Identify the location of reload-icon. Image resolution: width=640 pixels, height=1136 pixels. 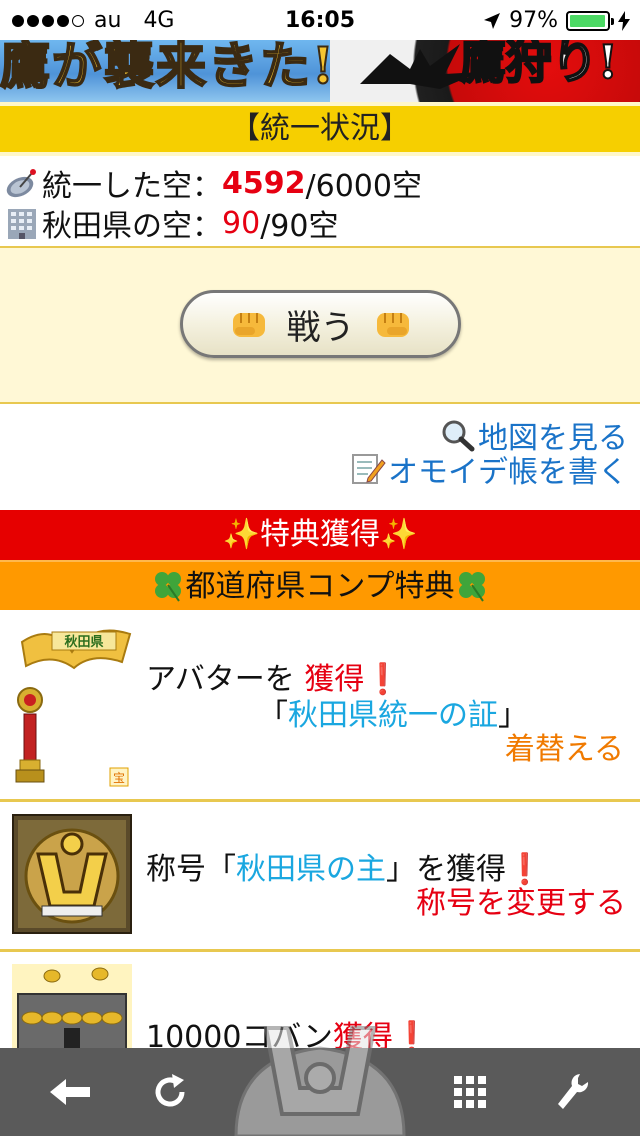
(170, 1090).